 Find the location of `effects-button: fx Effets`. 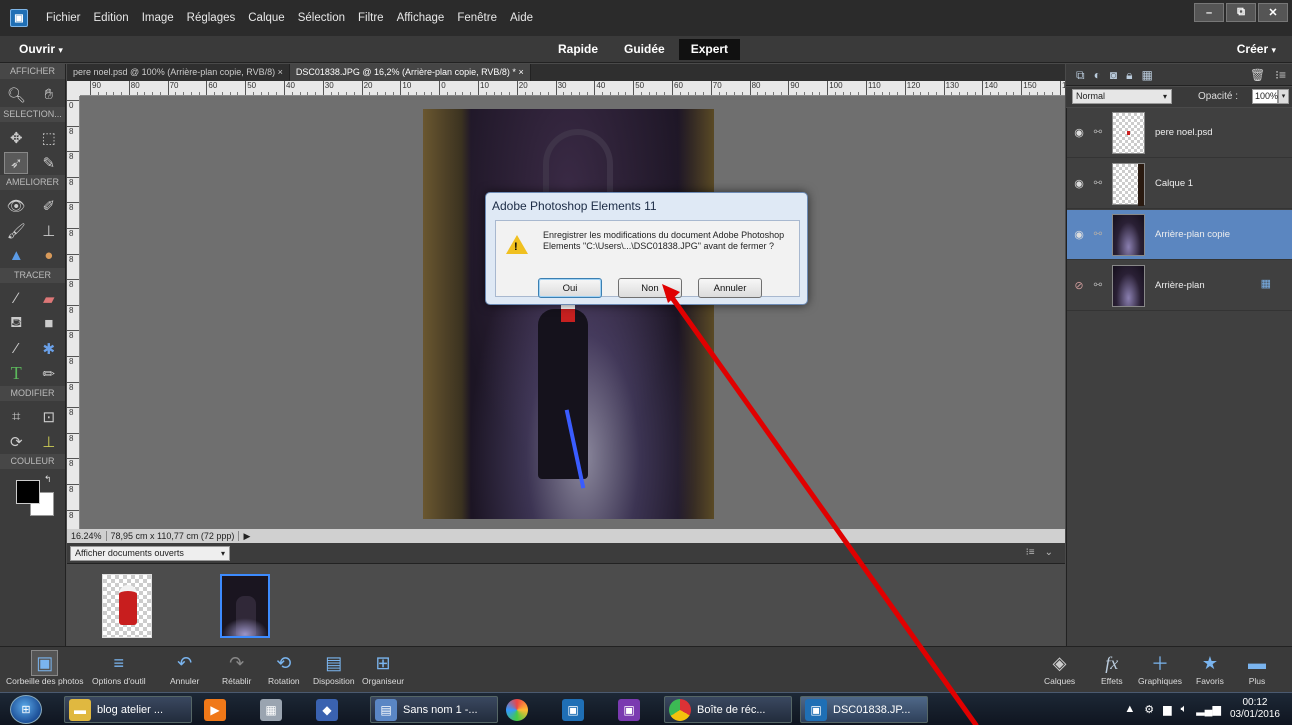

effects-button: fx Effets is located at coordinates (1112, 668).